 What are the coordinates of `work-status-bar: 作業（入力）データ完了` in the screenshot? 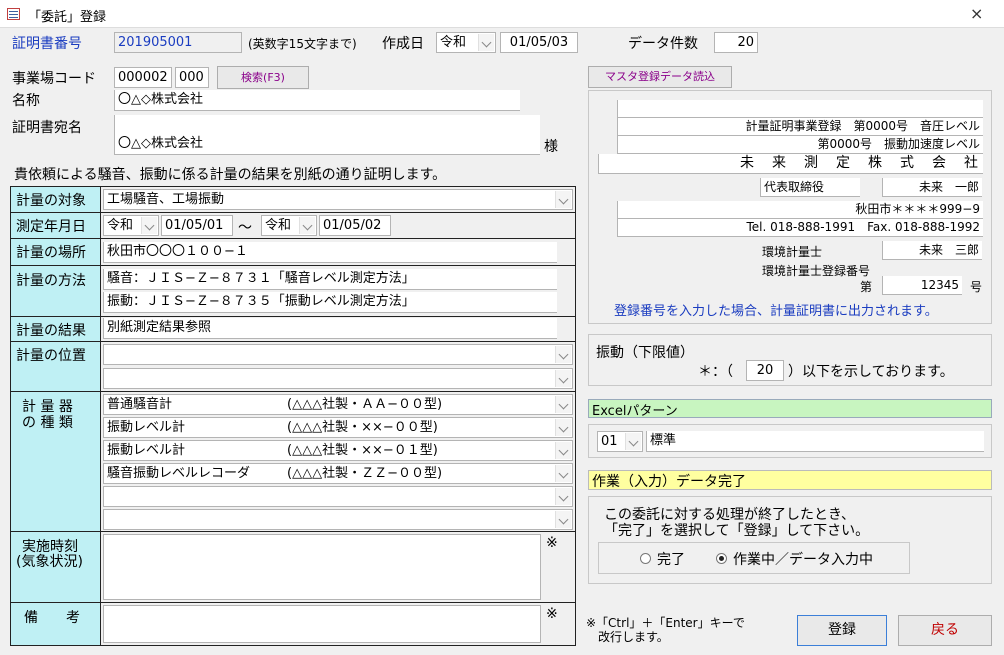 It's located at (790, 480).